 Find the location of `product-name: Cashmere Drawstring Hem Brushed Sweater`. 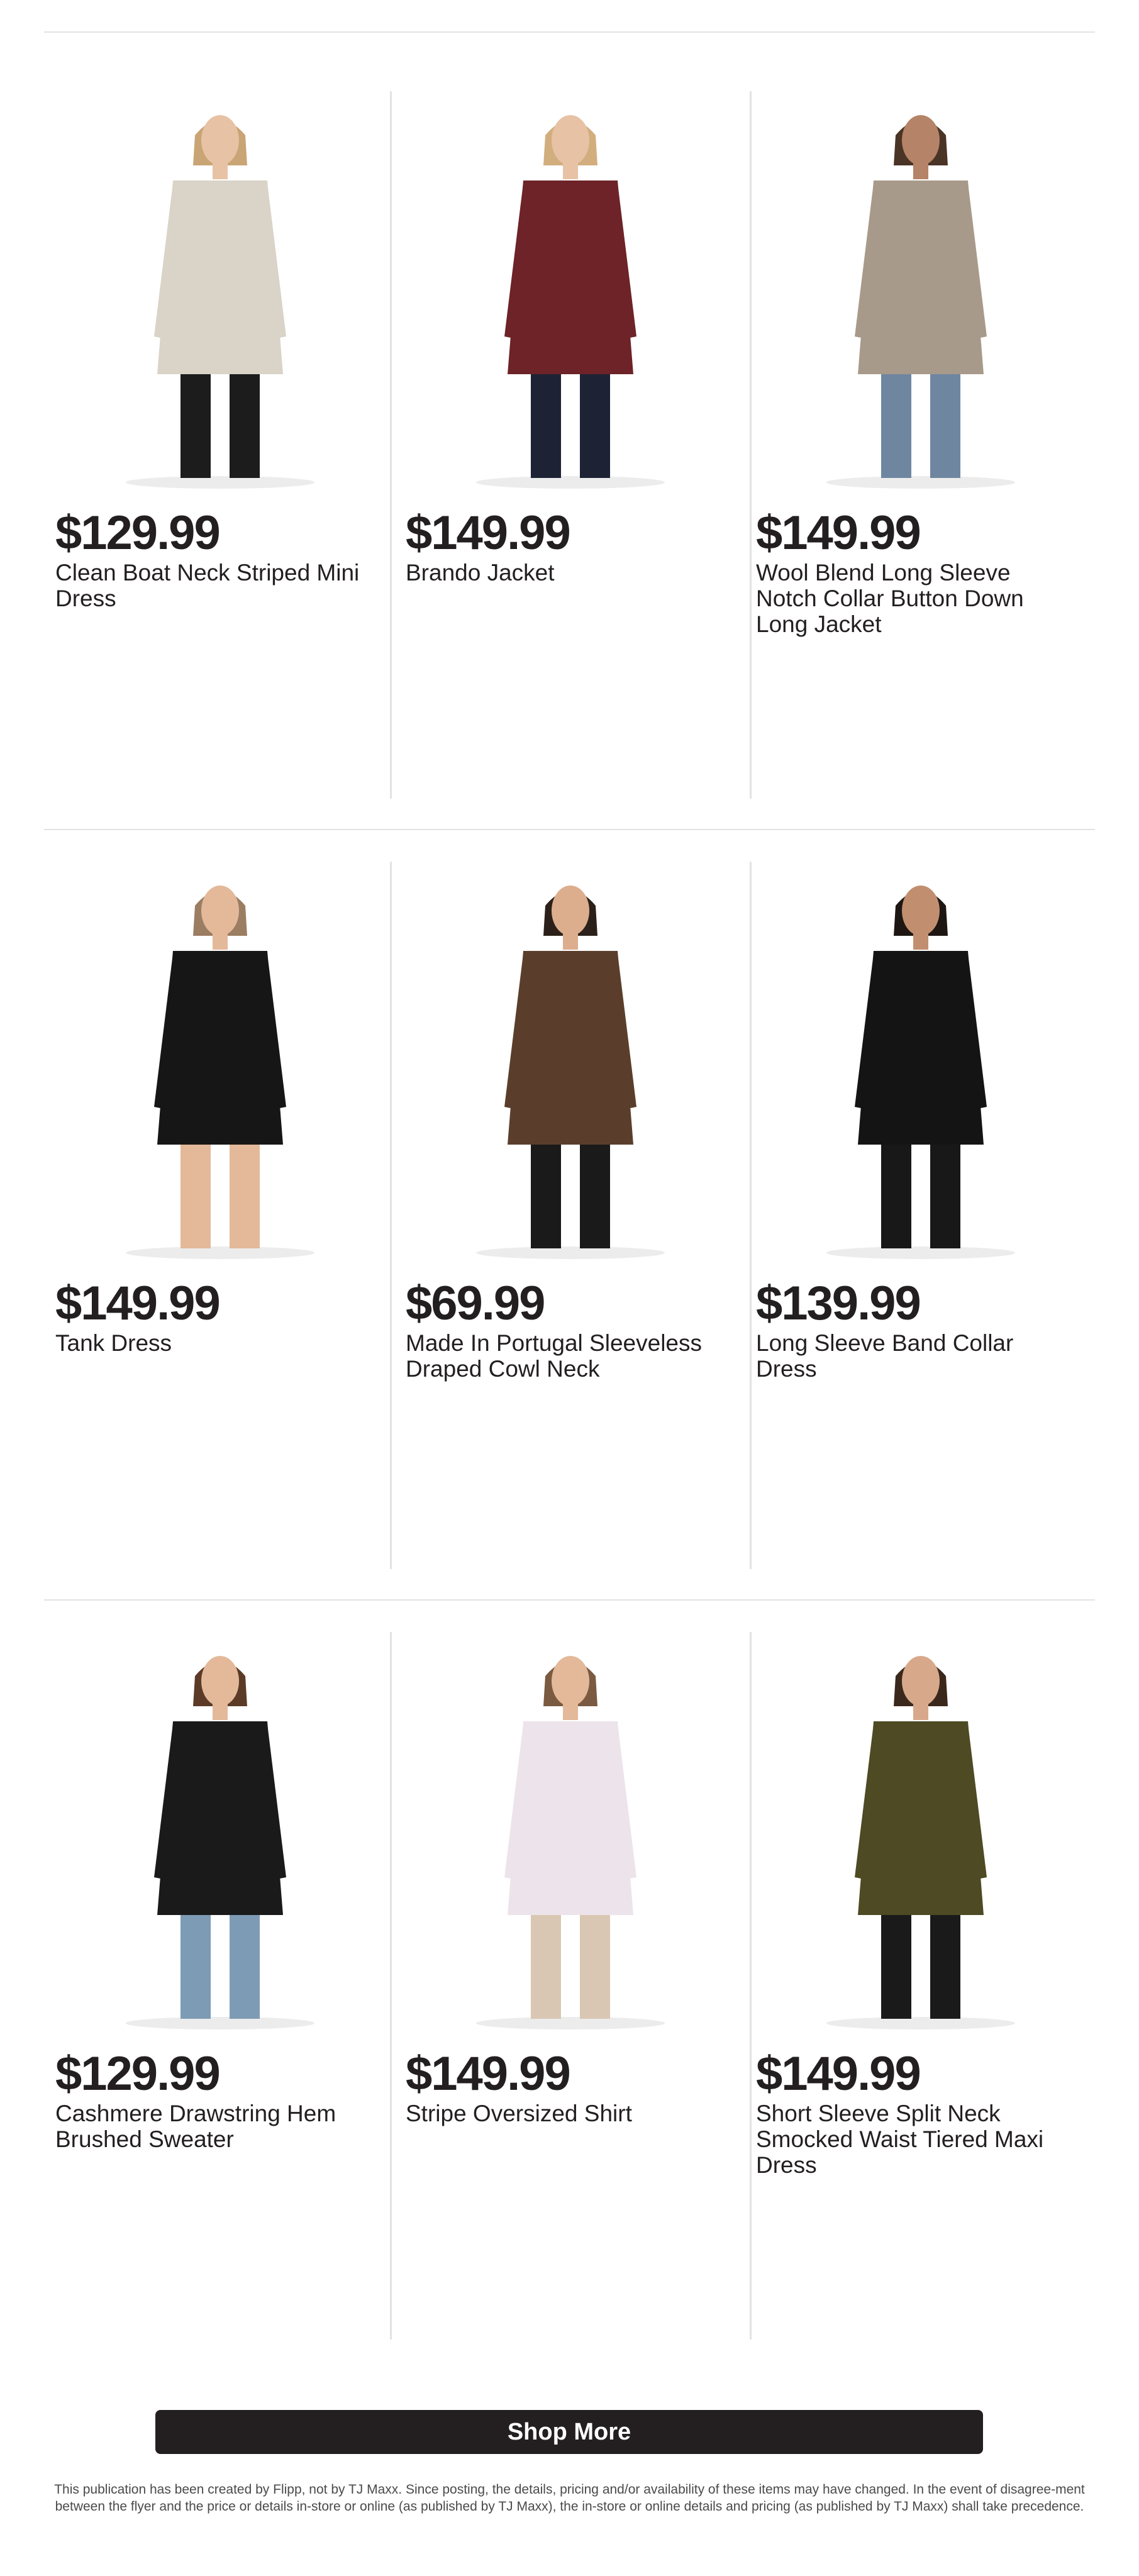

product-name: Cashmere Drawstring Hem Brushed Sweater is located at coordinates (212, 2126).